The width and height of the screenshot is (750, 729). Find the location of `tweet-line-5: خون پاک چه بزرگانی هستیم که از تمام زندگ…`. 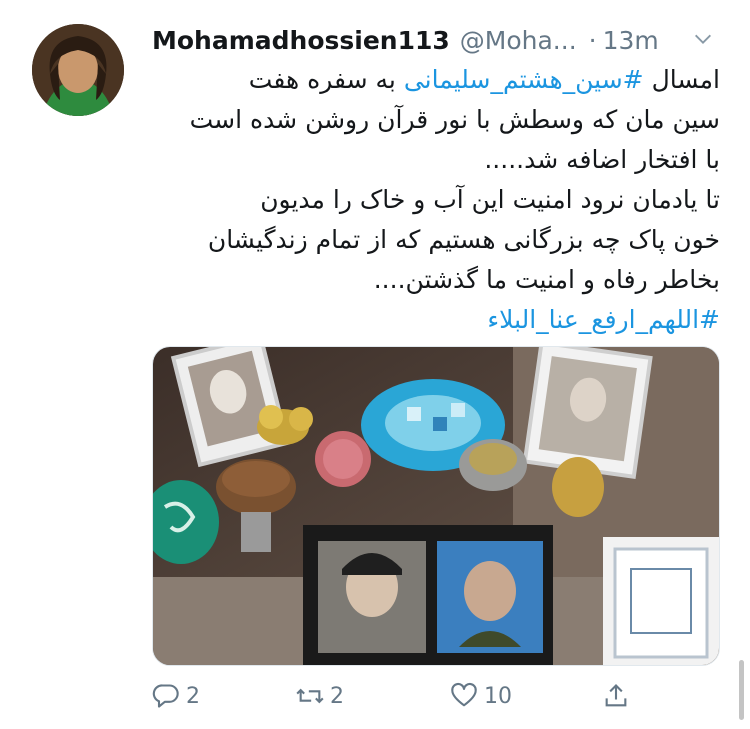

tweet-line-5: خون پاک چه بزرگانی هستیم که از تمام زندگ… is located at coordinates (463, 239).